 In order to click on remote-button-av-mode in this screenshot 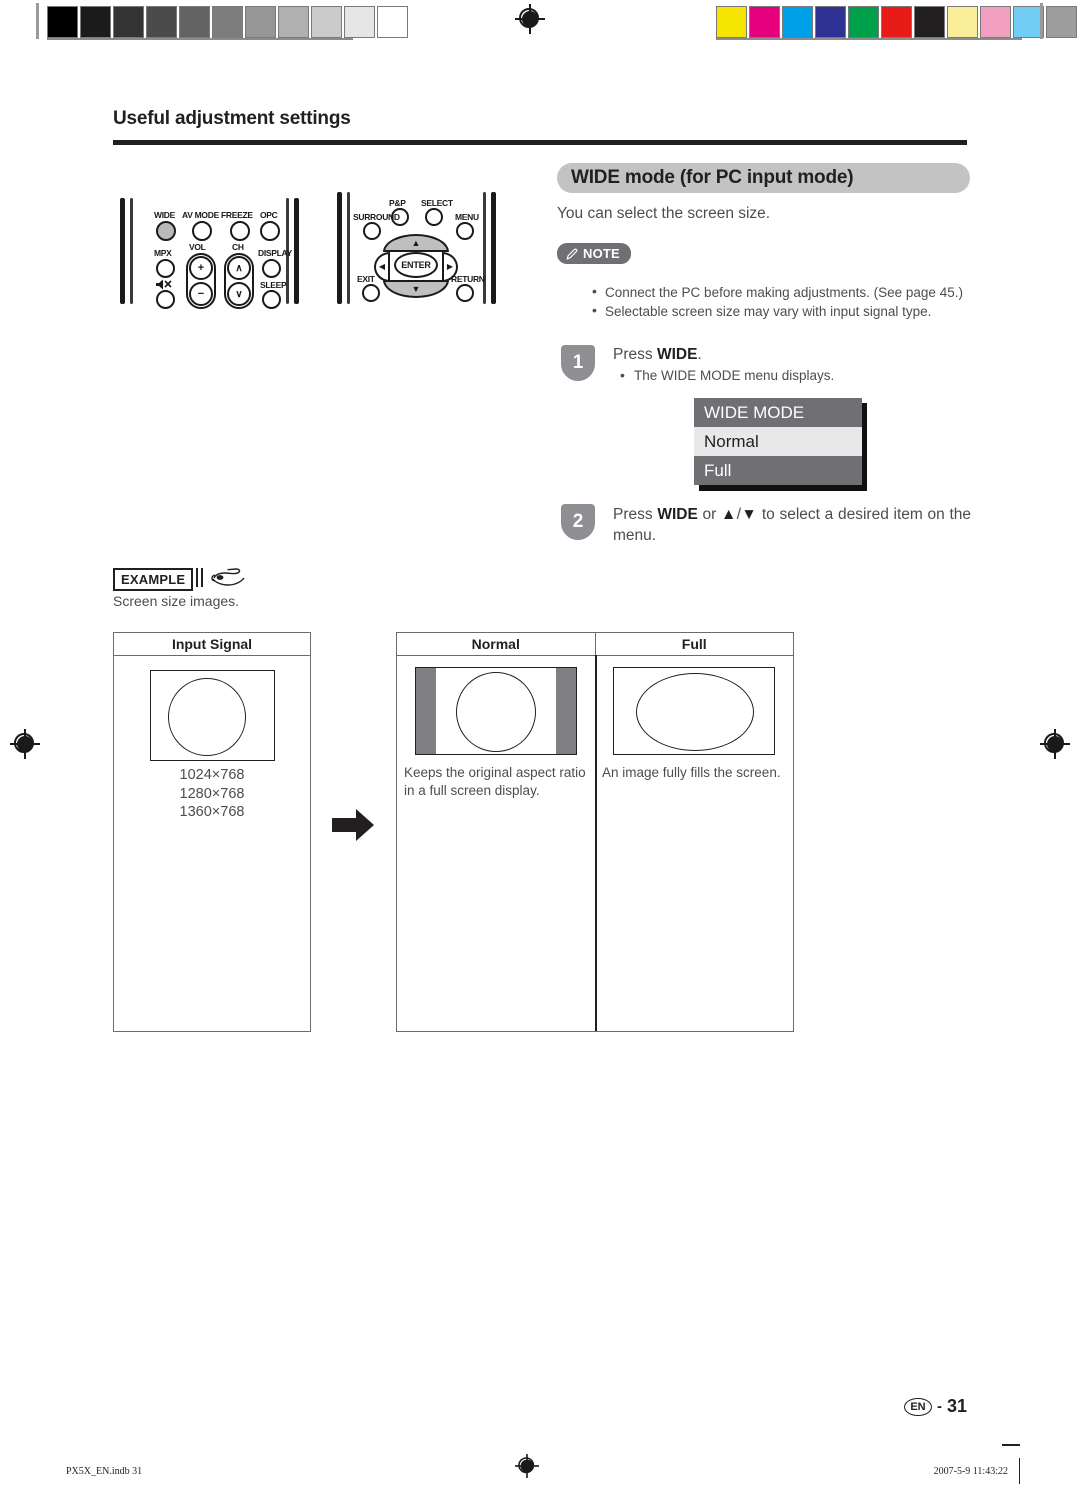, I will do `click(202, 231)`.